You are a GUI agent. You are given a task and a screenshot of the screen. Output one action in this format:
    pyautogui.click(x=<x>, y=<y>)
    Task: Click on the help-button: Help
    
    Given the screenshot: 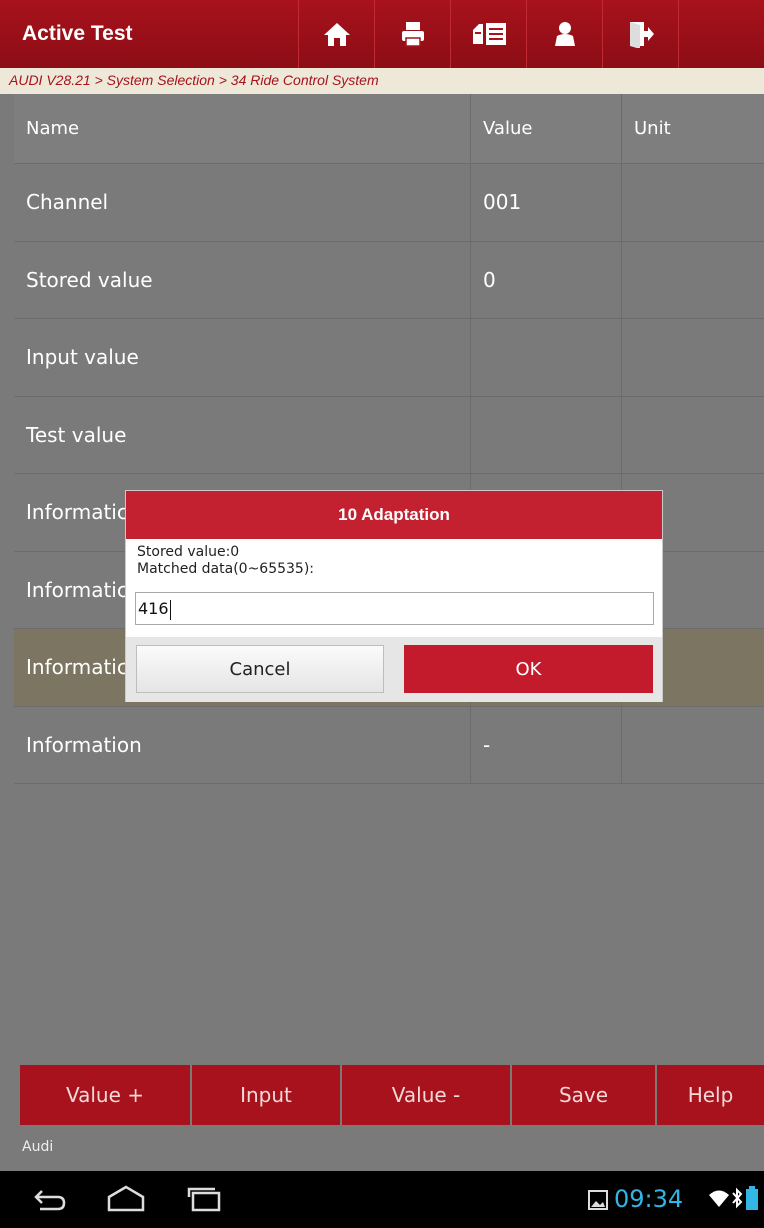 What is the action you would take?
    pyautogui.click(x=710, y=1095)
    